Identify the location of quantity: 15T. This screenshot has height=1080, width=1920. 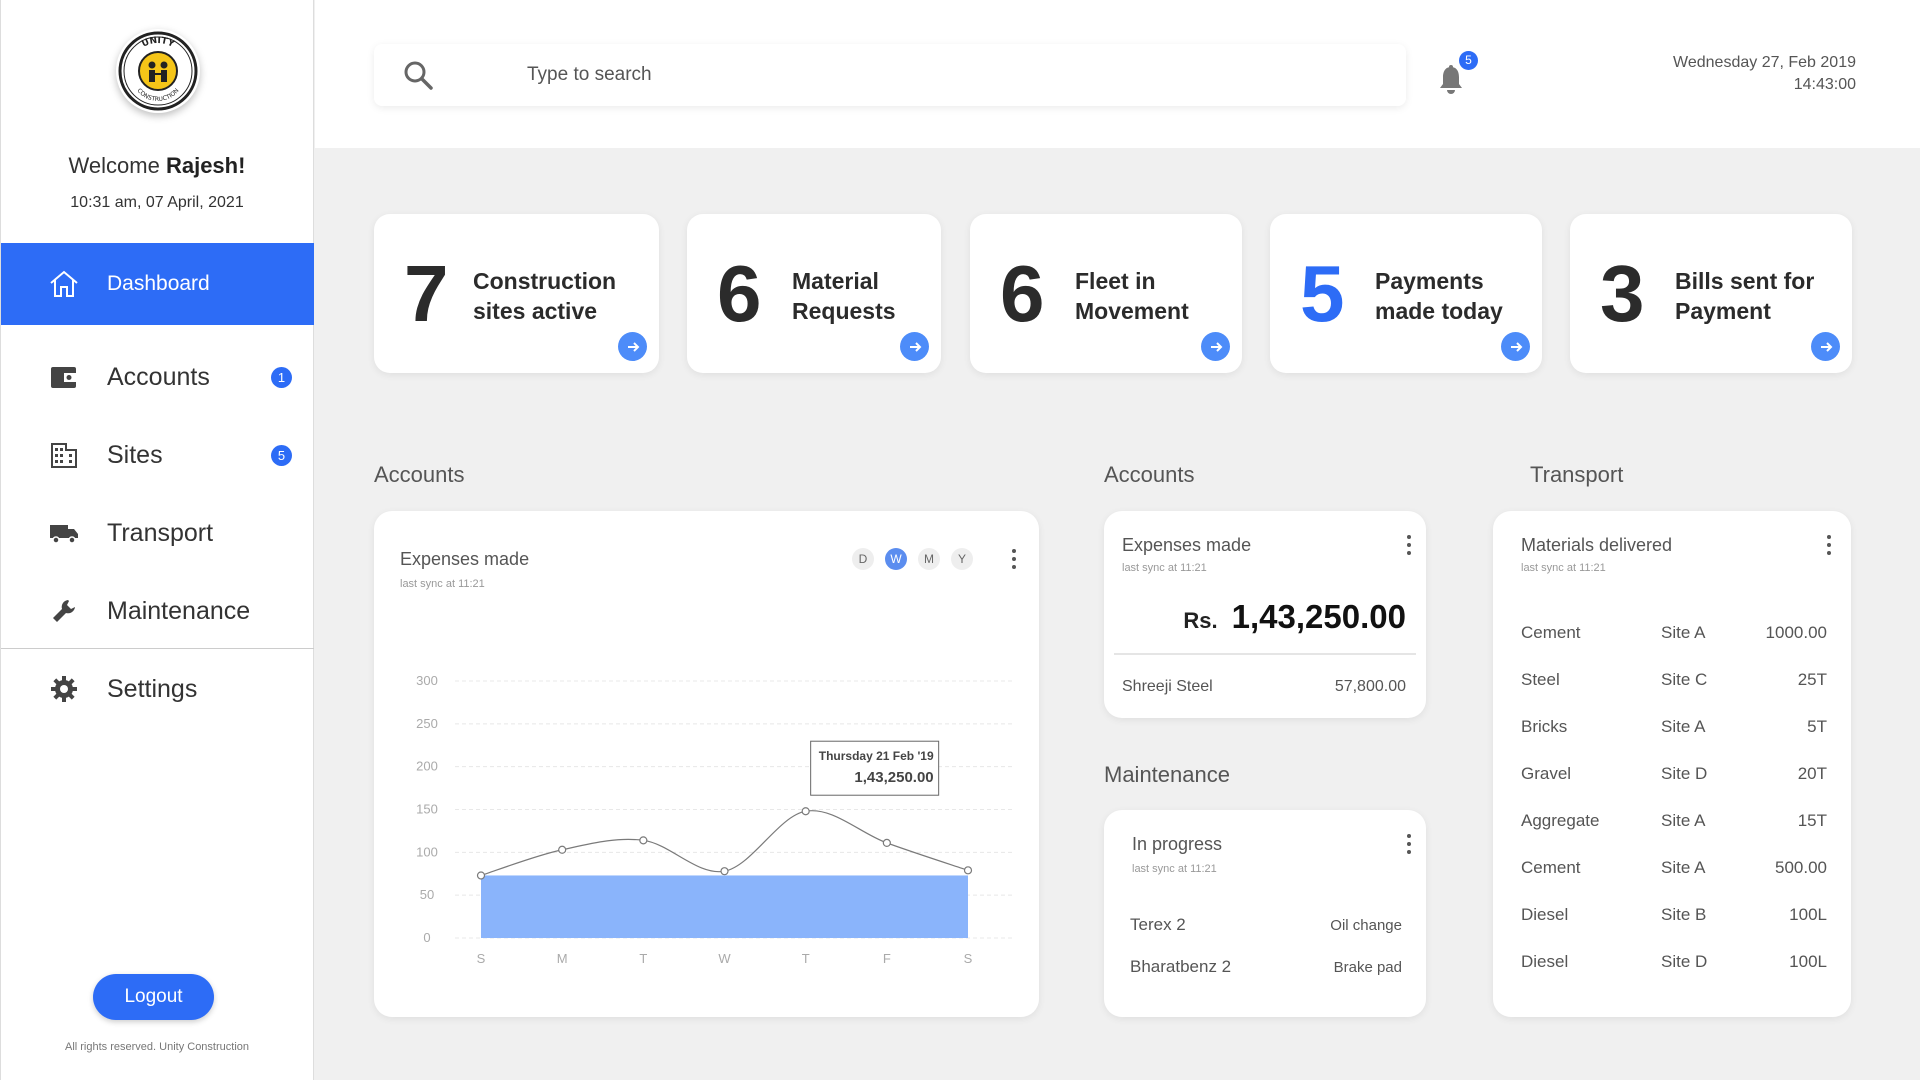
(1812, 820).